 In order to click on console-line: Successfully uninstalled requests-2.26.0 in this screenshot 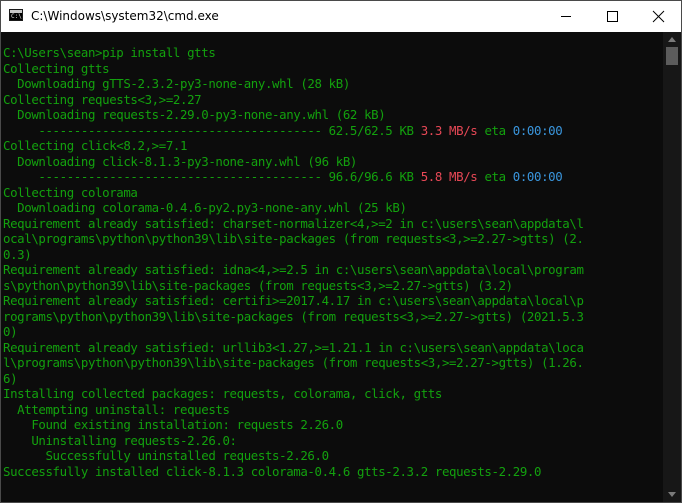, I will do `click(293, 456)`.